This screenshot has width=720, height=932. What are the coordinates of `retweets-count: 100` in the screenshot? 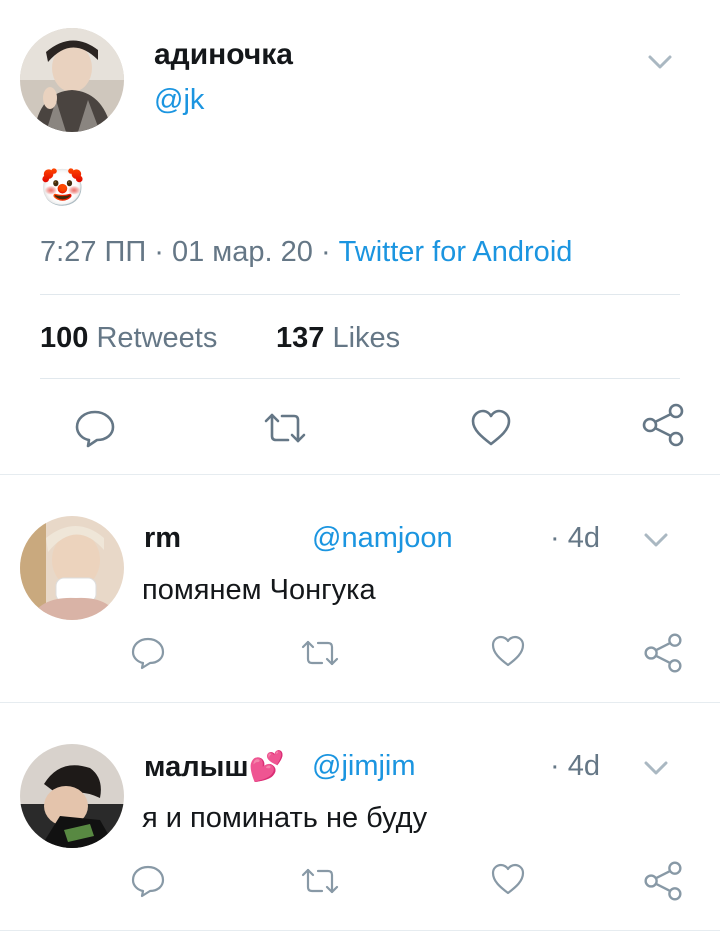 It's located at (64, 338).